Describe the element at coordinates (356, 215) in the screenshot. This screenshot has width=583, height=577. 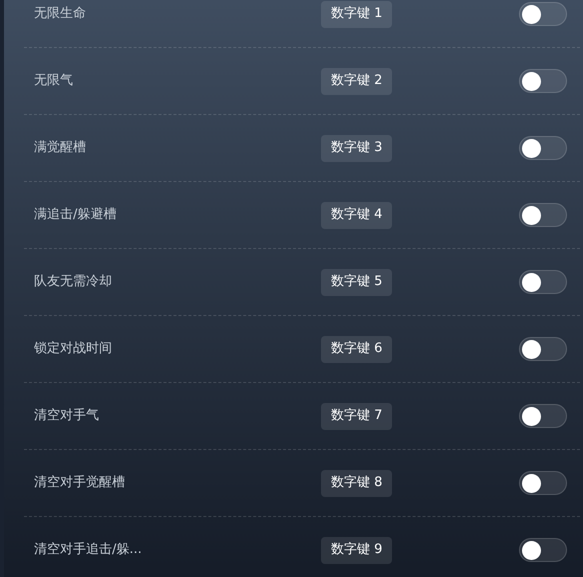
I see `hotkey-badge: 数字键 4` at that location.